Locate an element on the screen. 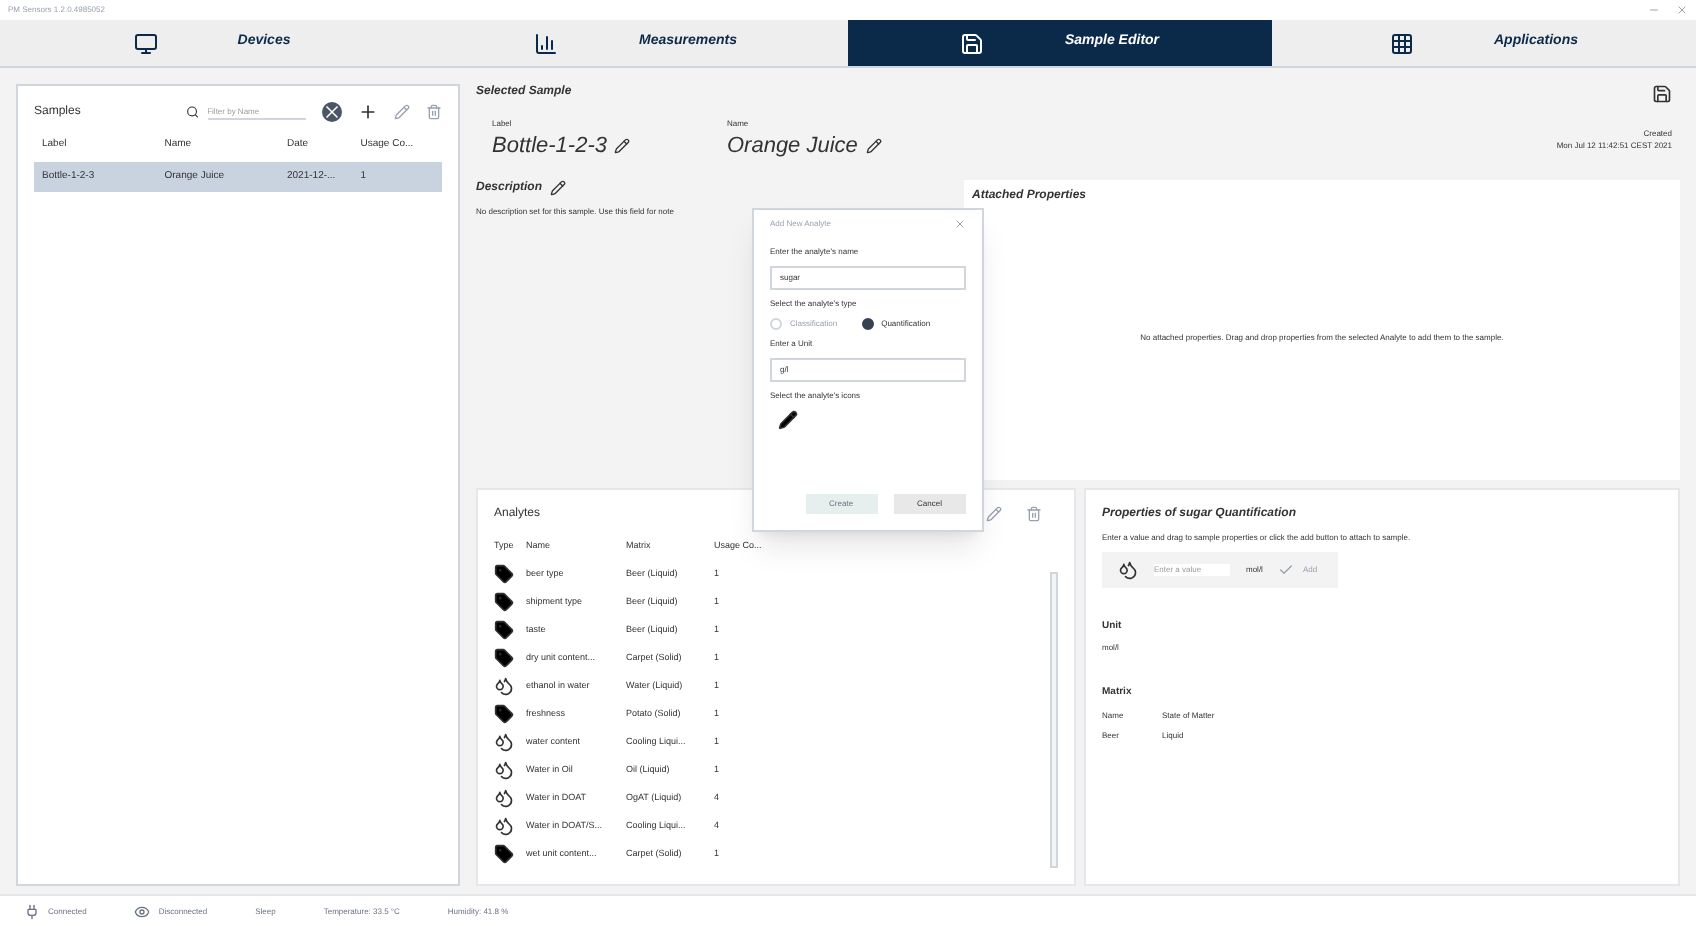 The height and width of the screenshot is (926, 1696). sample-label: Bottle-1-2-3 is located at coordinates (549, 147).